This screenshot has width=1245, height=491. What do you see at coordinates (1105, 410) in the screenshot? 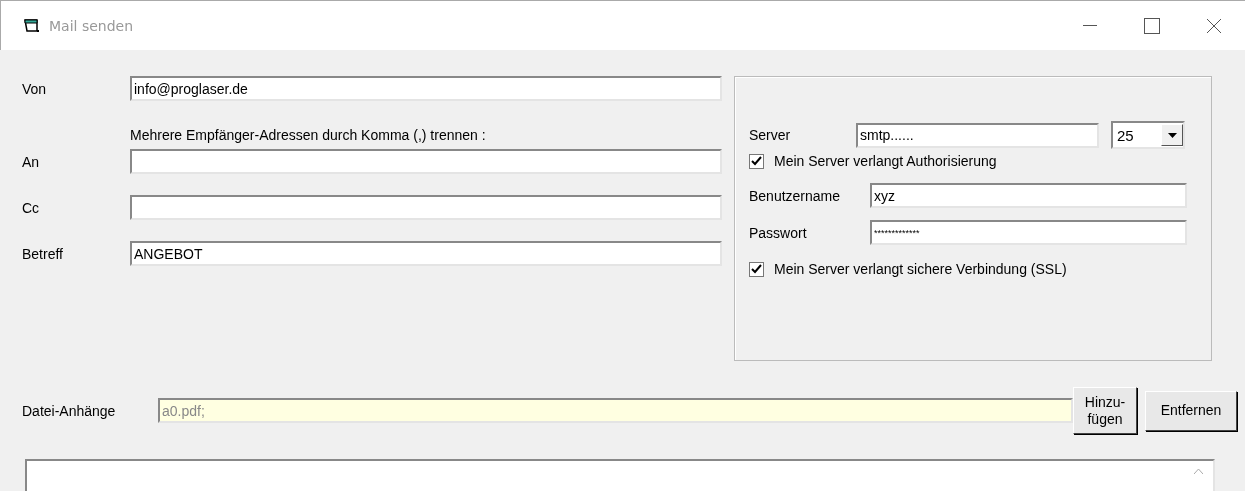
I see `add-button: Hinzu- fügen` at bounding box center [1105, 410].